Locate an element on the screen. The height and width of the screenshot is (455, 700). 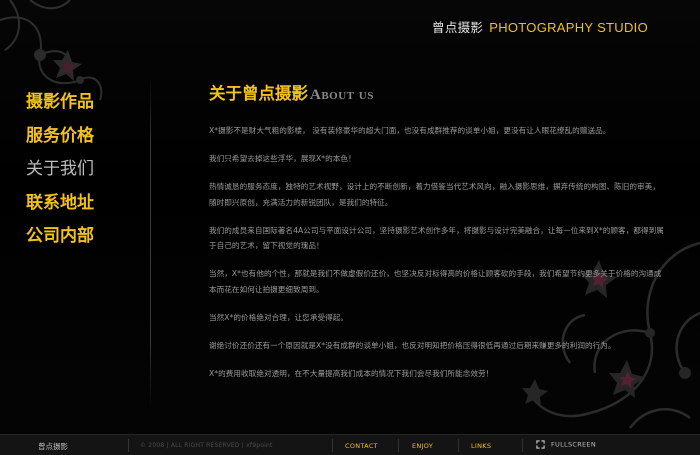
paragraph: 我们只希望去掉这些浮华，展现X*的本色！ is located at coordinates (282, 158).